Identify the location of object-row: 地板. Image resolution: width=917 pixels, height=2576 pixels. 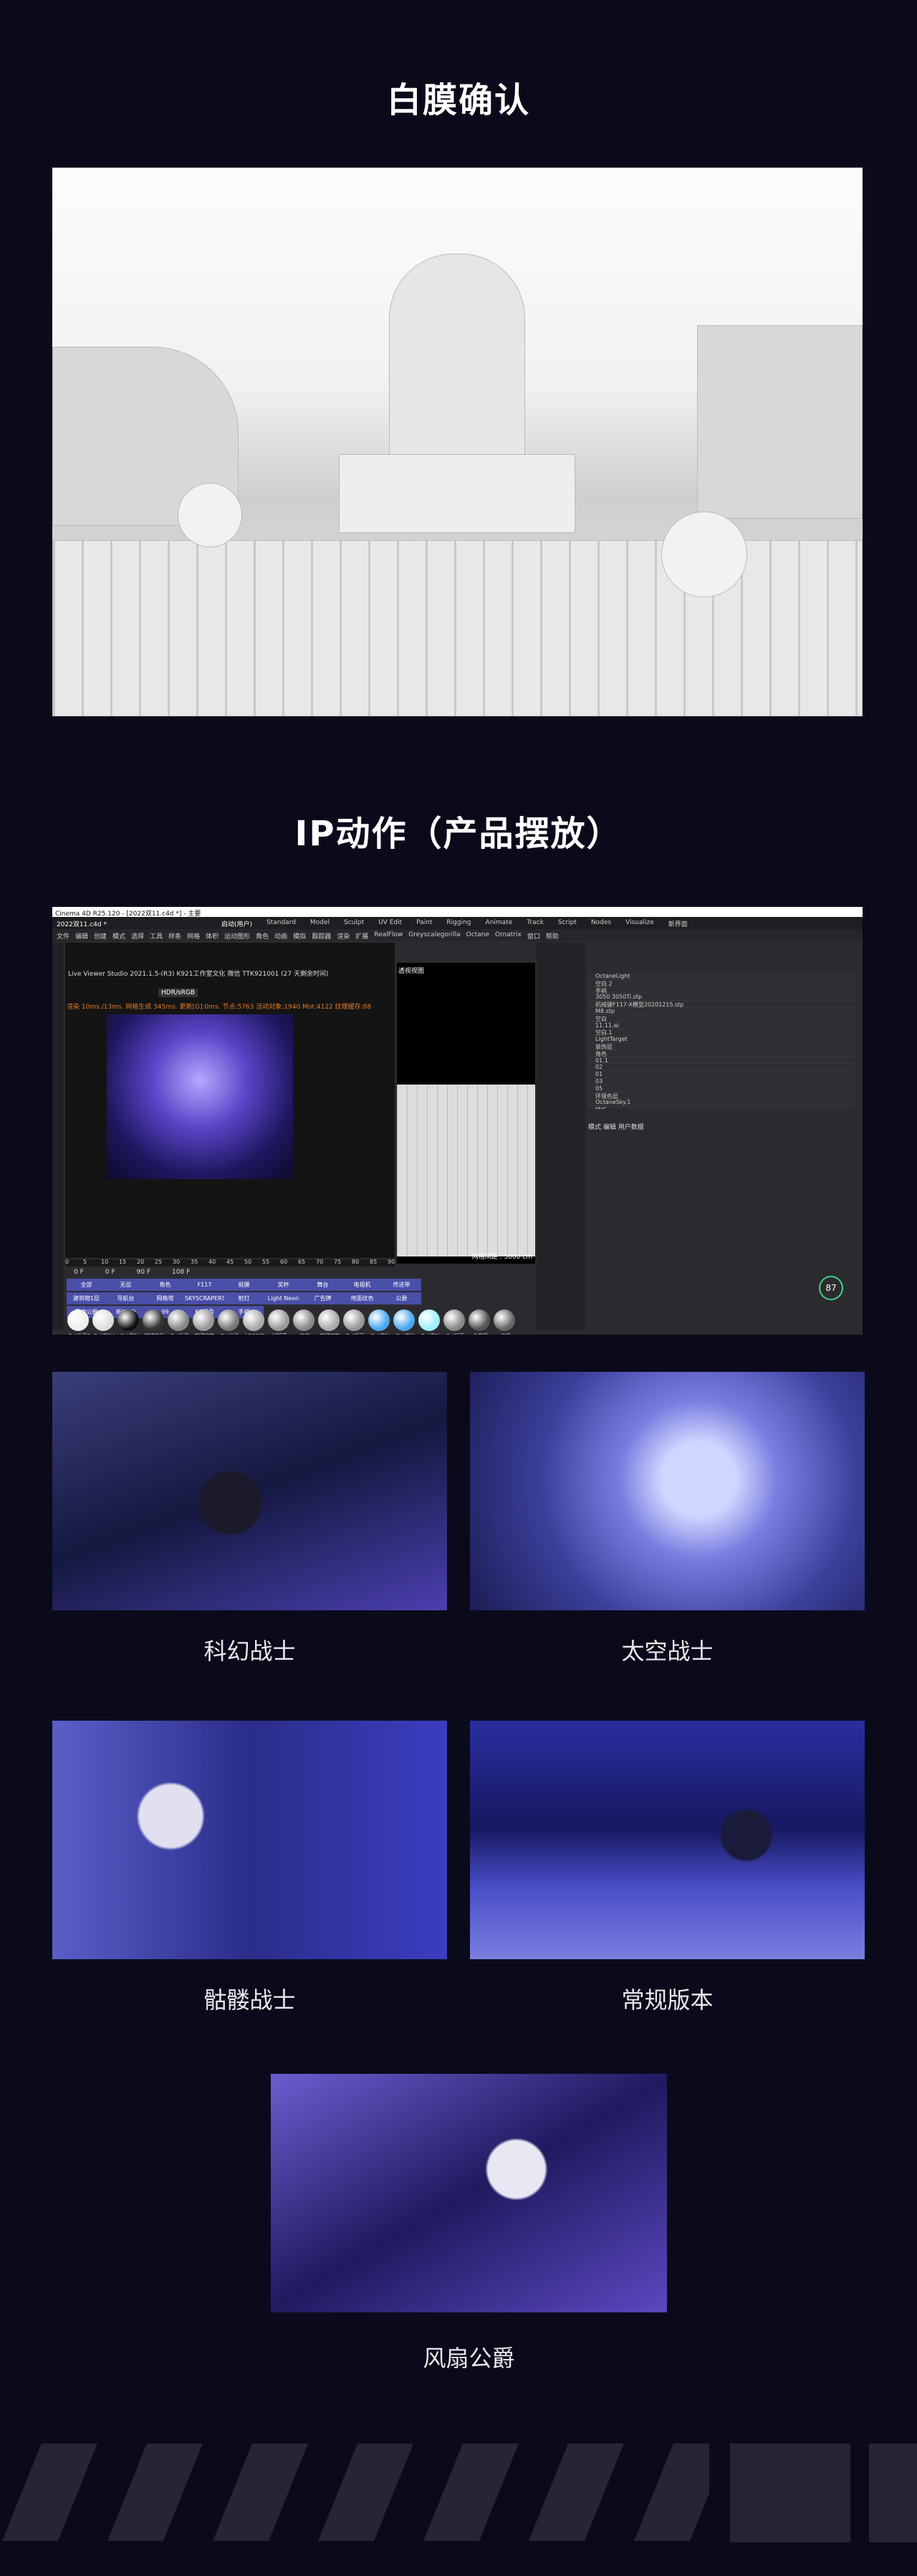
(721, 1107).